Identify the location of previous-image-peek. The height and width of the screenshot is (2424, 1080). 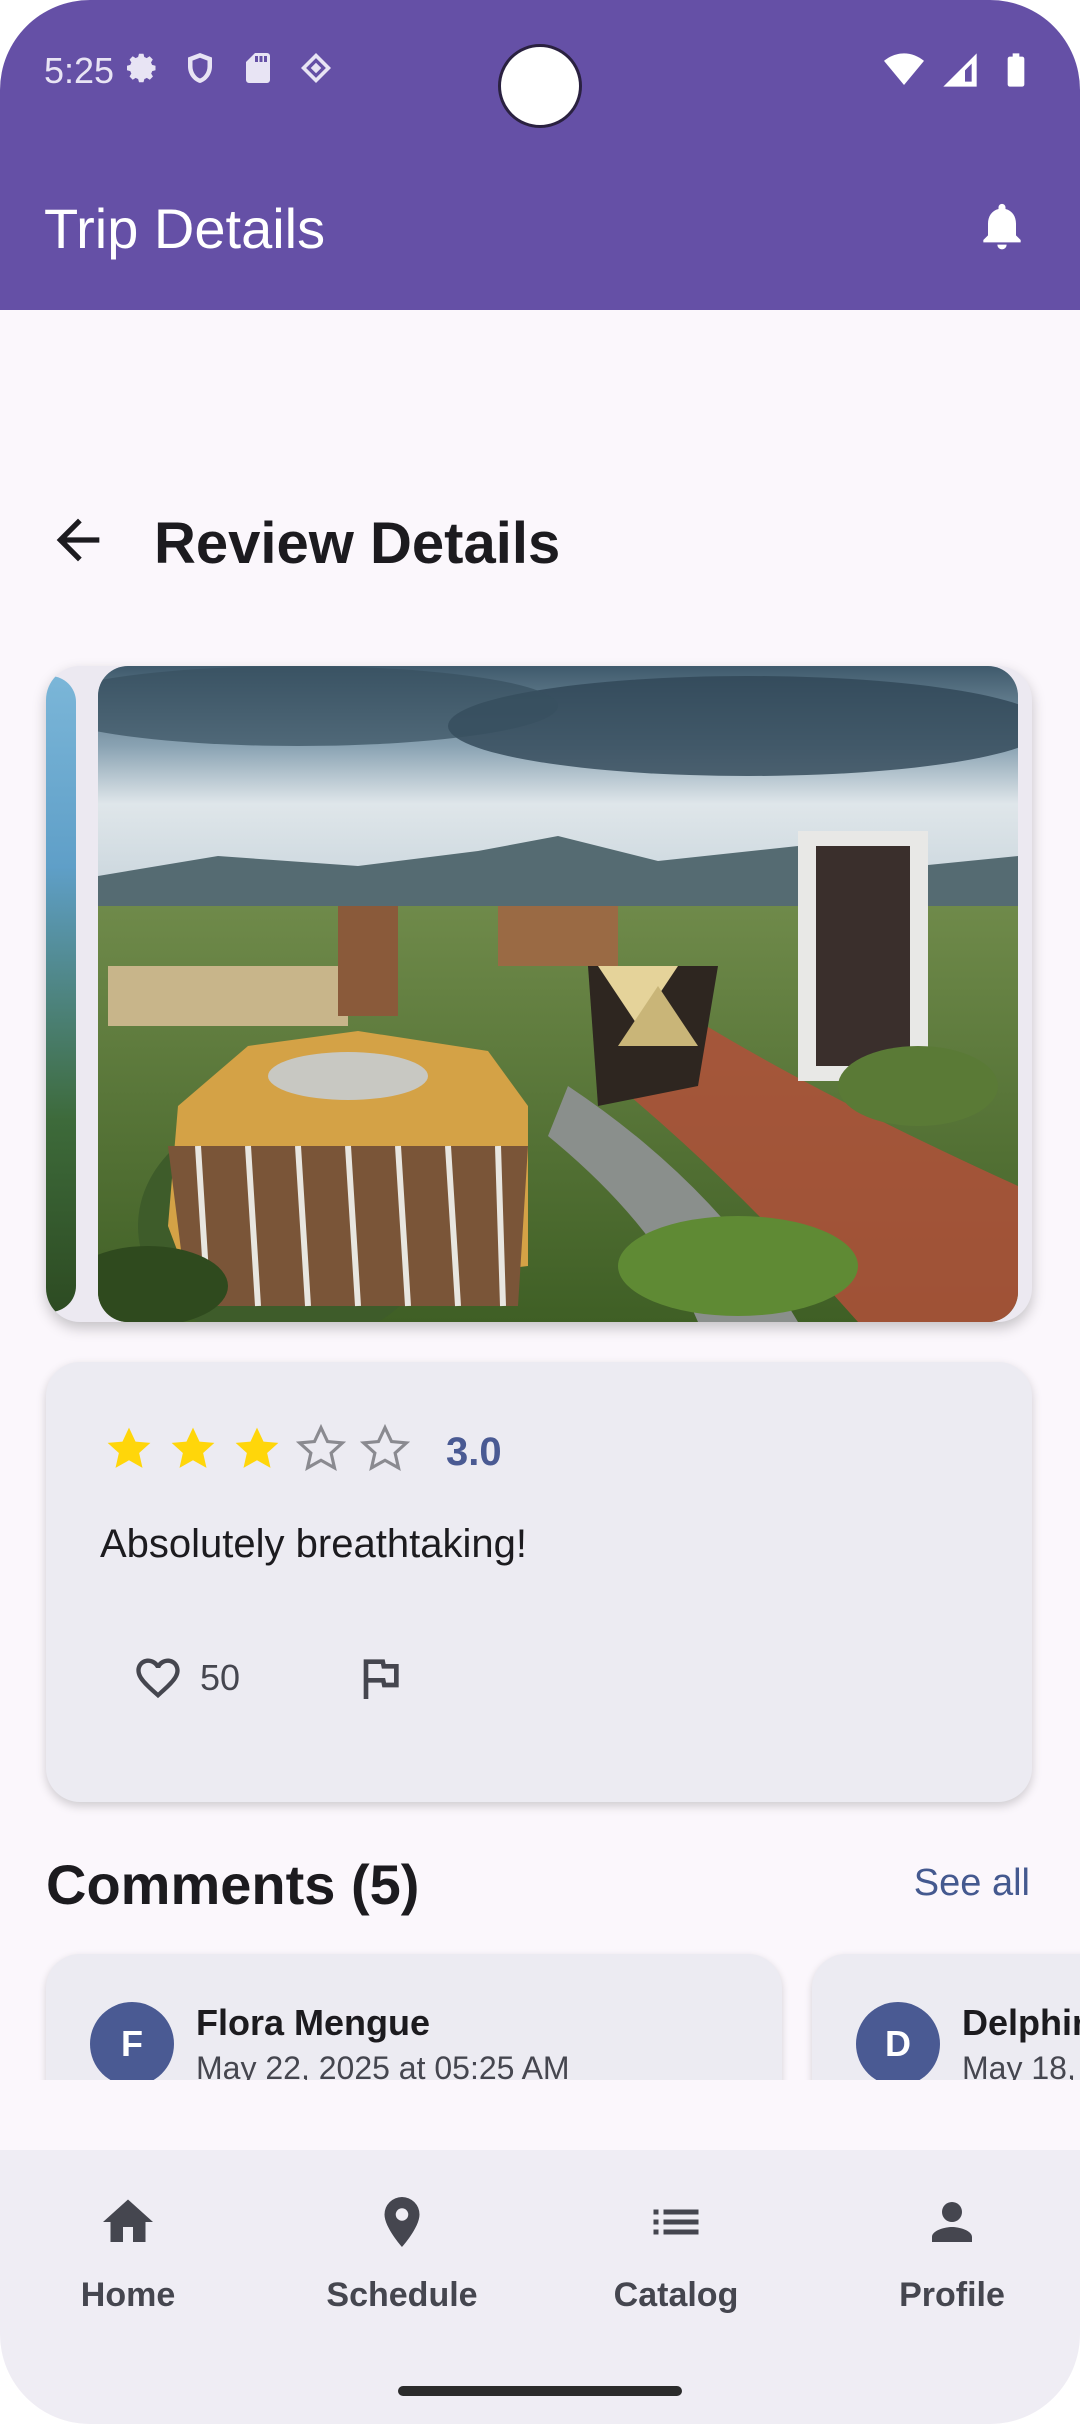
(61, 994).